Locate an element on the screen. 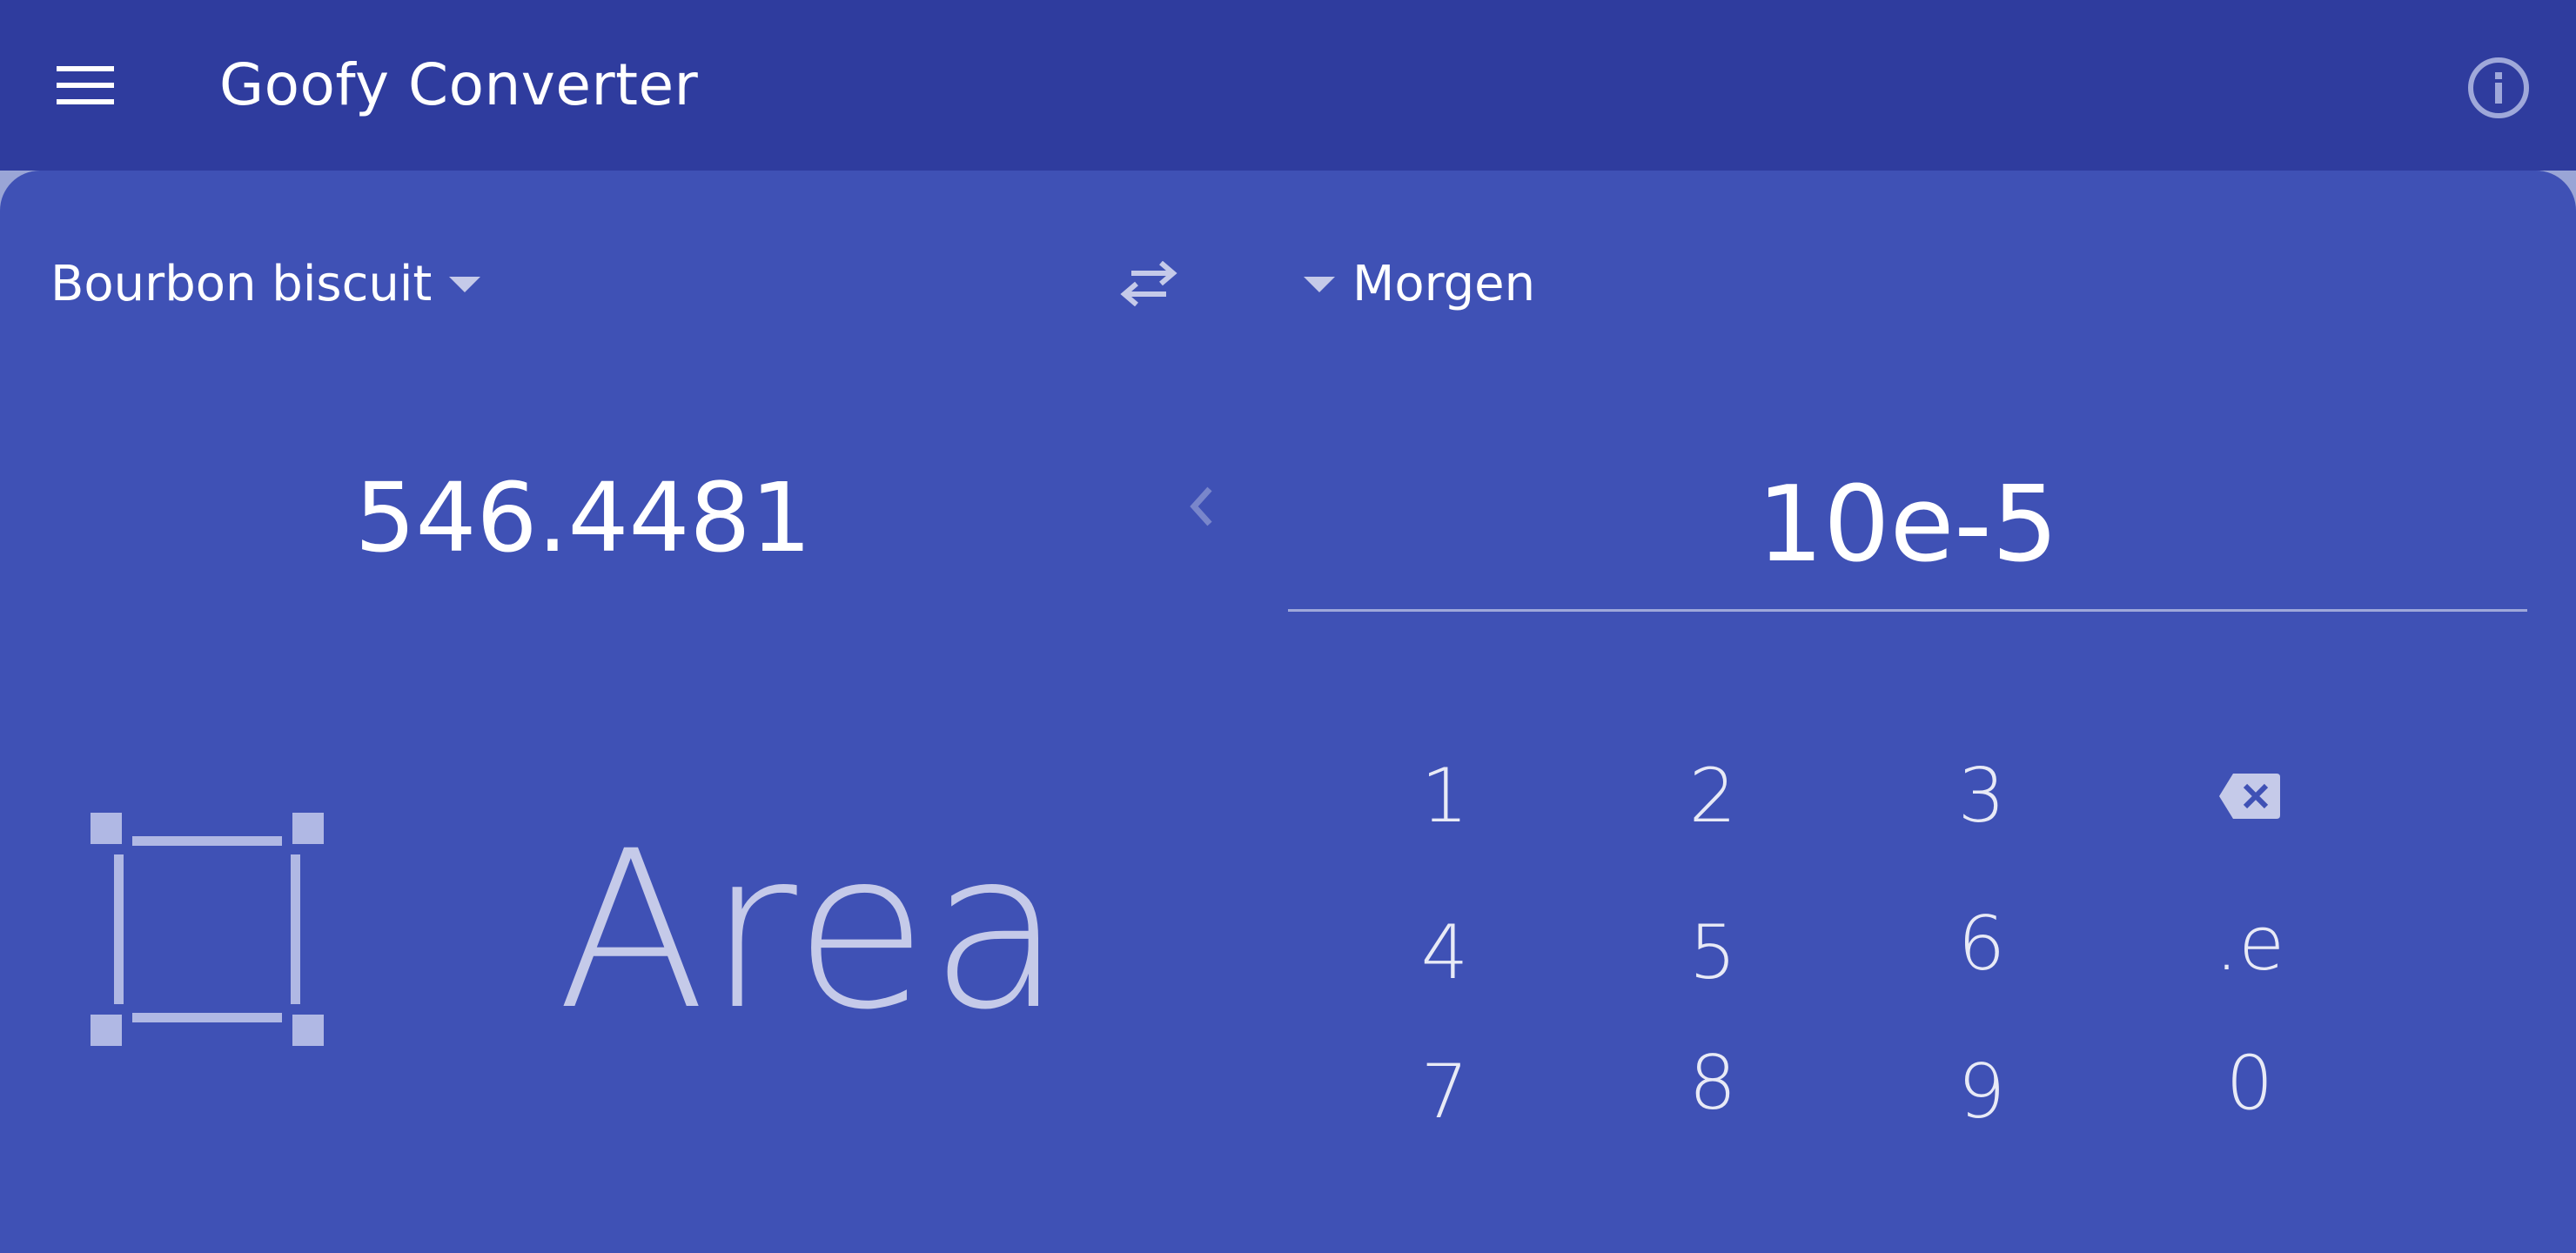  key-0: 0 is located at coordinates (2250, 1083).